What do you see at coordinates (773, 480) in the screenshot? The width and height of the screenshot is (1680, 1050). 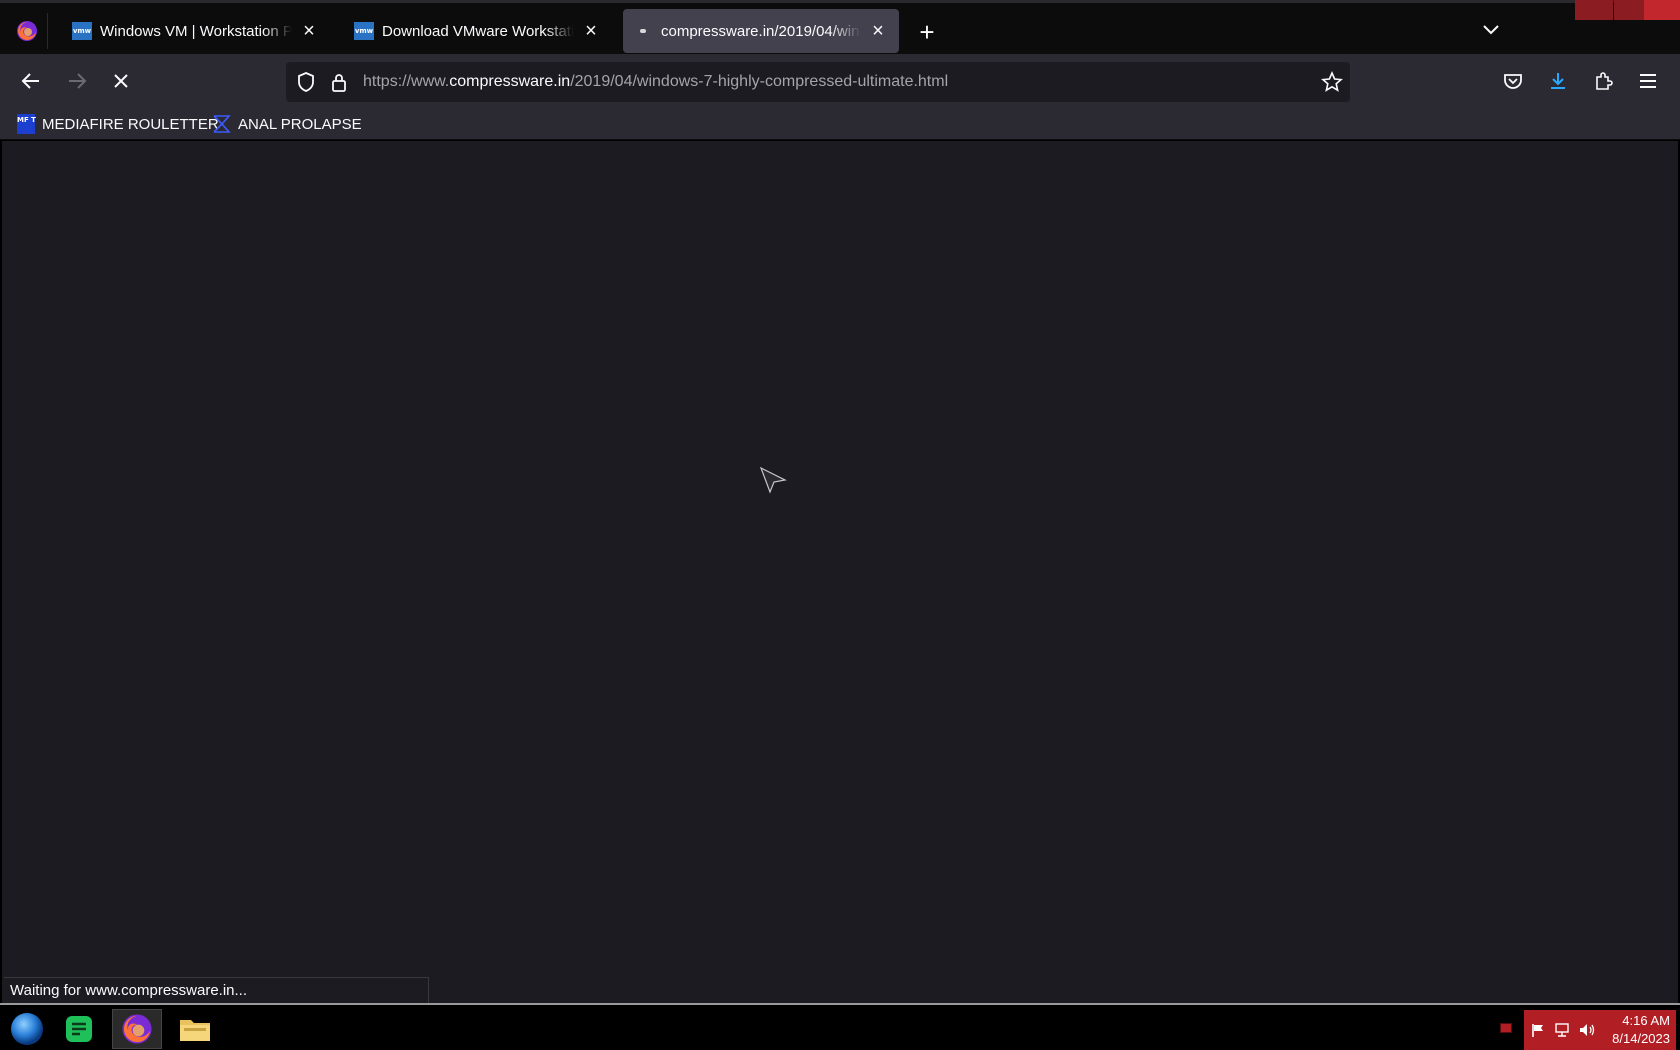 I see `mouse-cursor-icon` at bounding box center [773, 480].